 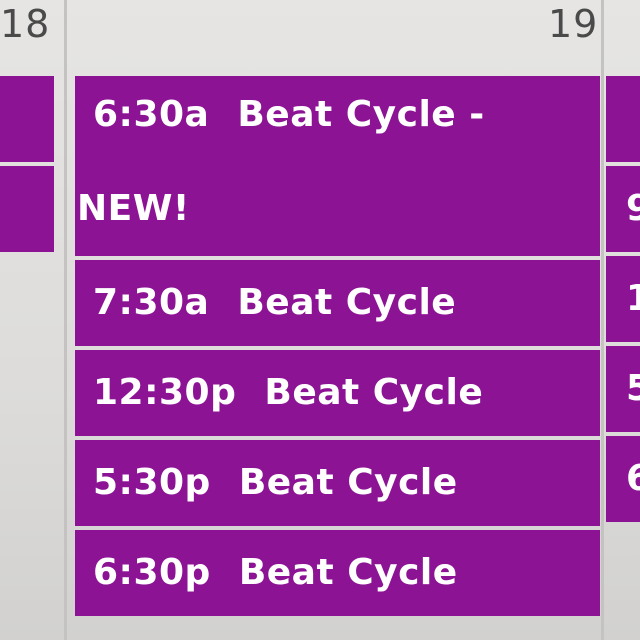 I want to click on event-block: 6:30p Beat Cycle, so click(x=337, y=573).